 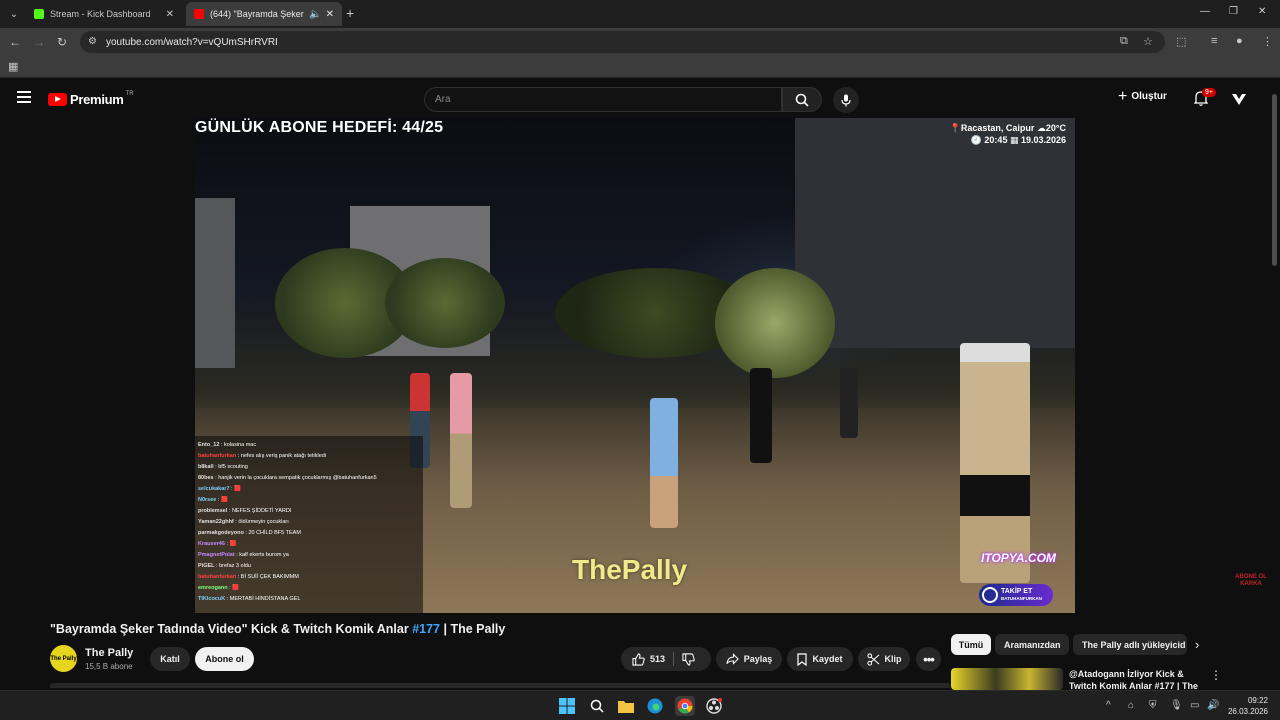 What do you see at coordinates (1239, 41) in the screenshot?
I see `profile-icon: ●` at bounding box center [1239, 41].